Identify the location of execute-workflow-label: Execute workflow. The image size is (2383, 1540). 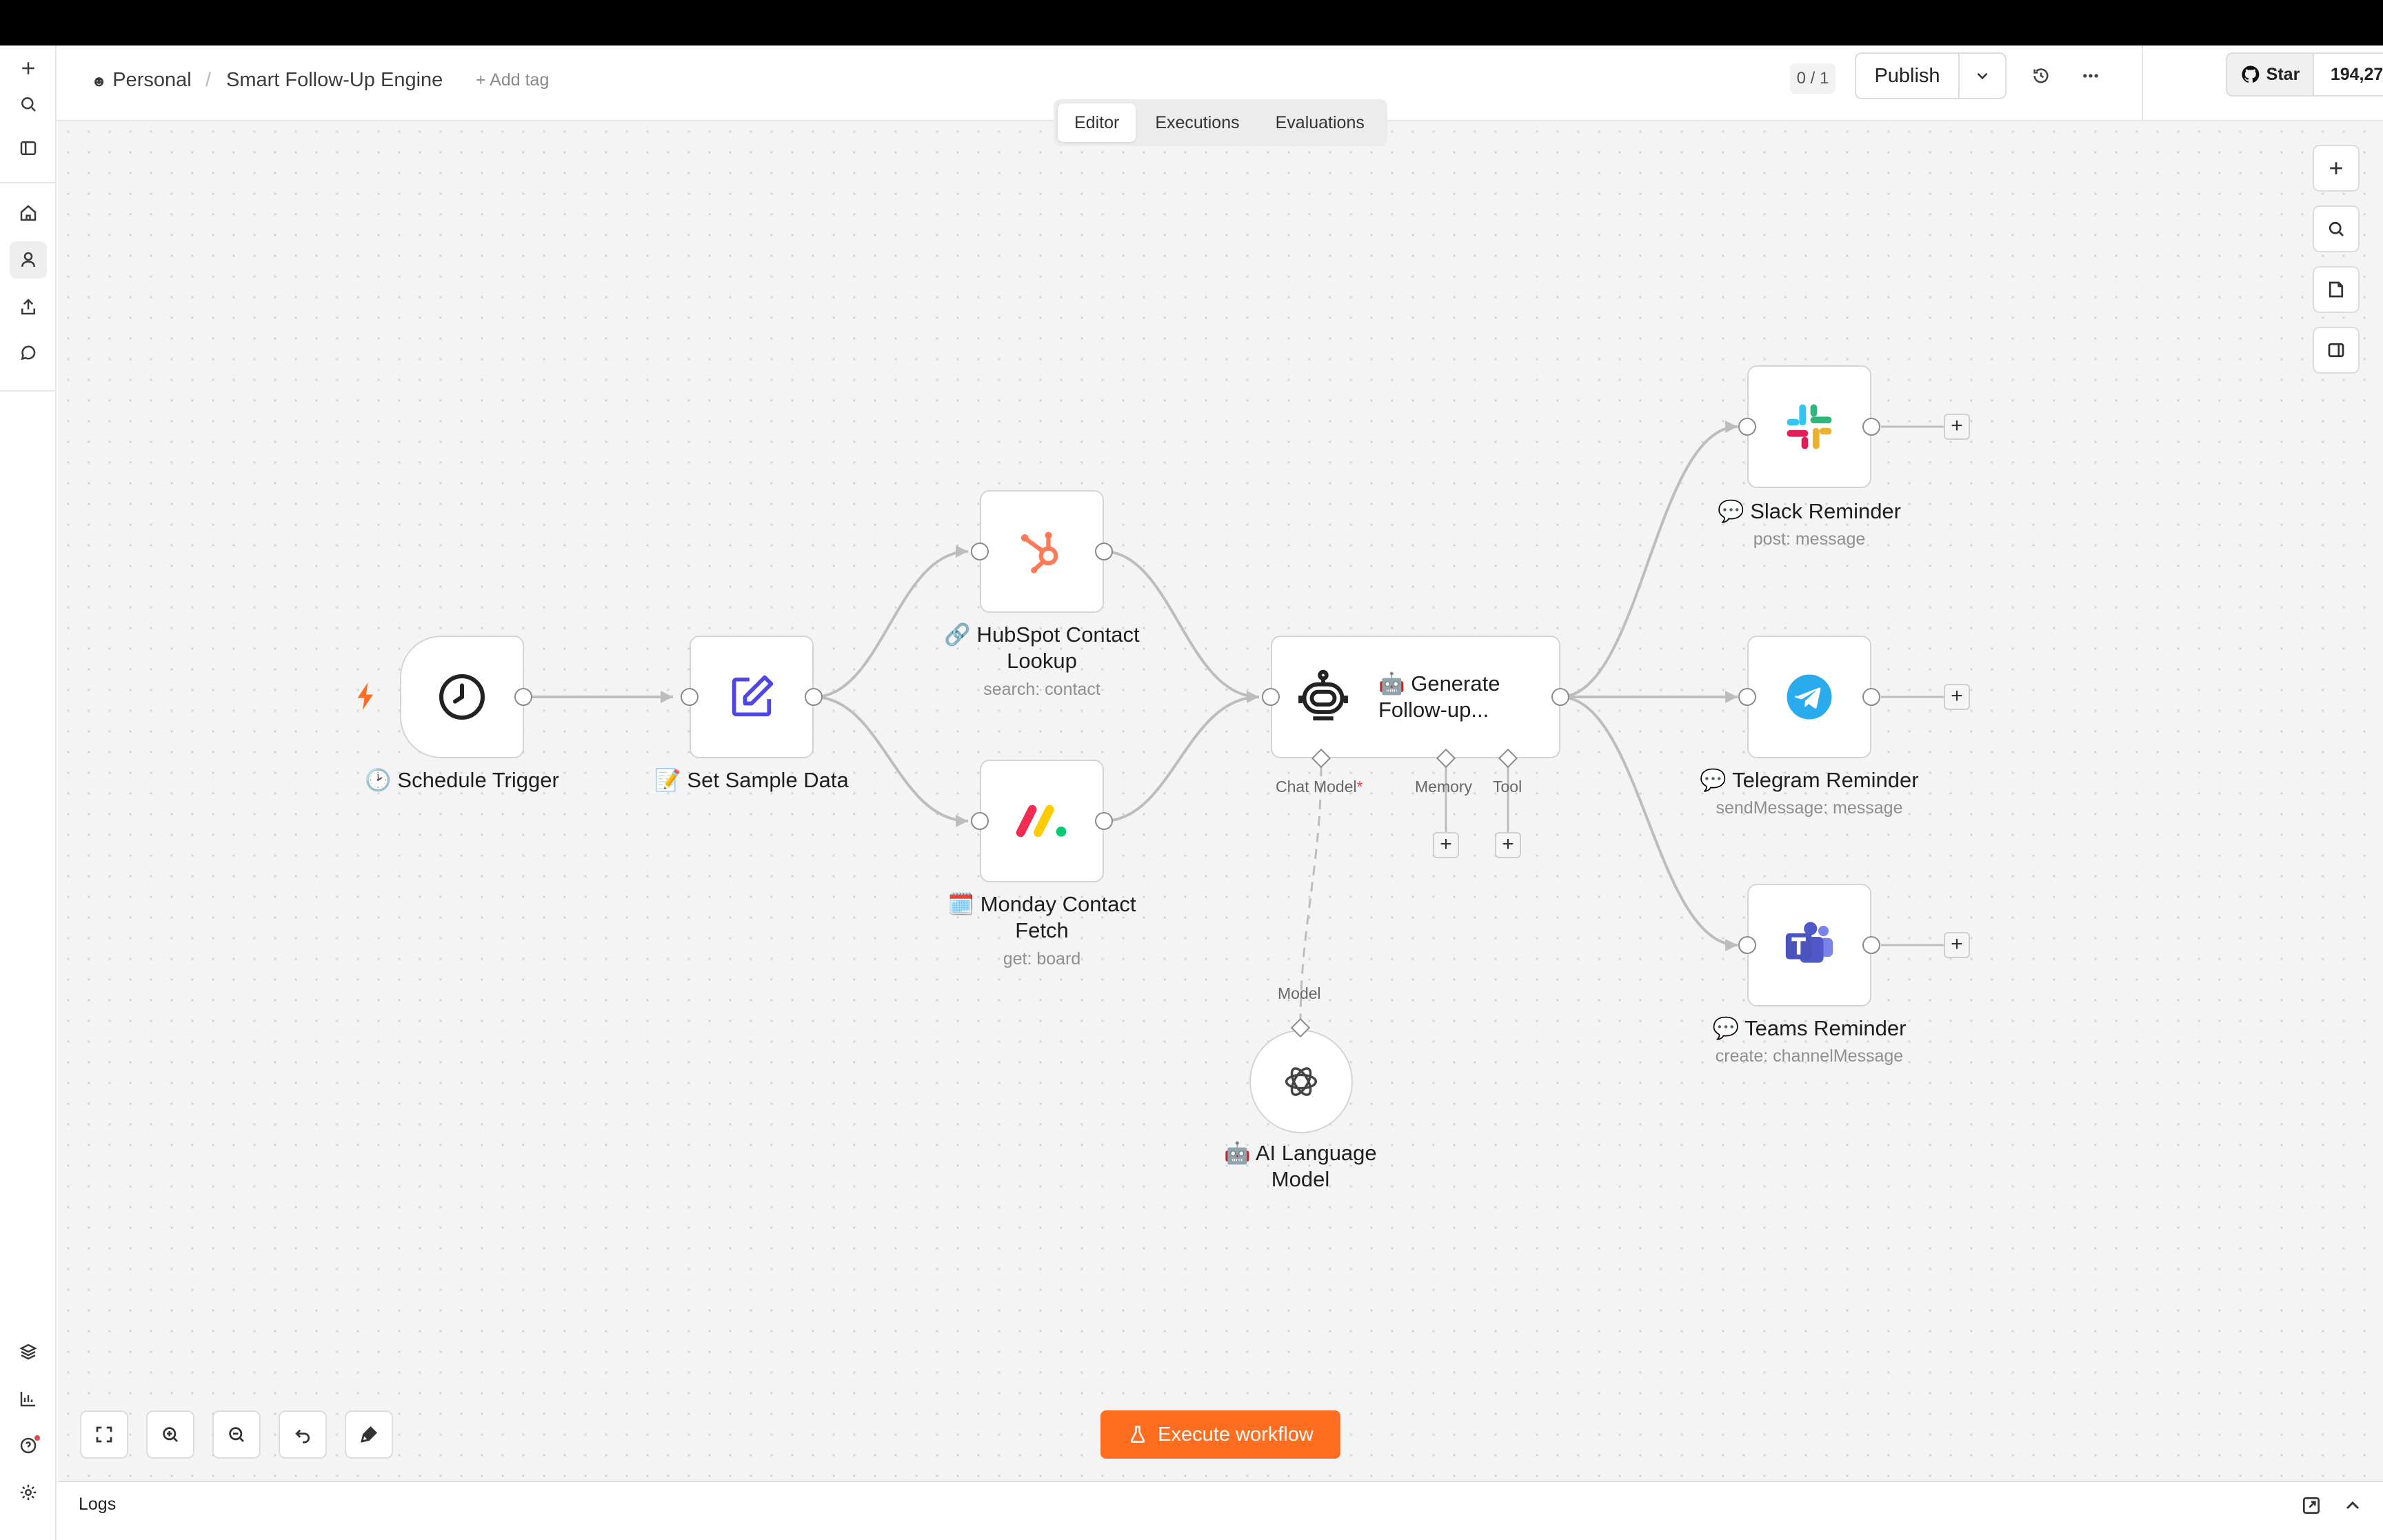
(1236, 1435).